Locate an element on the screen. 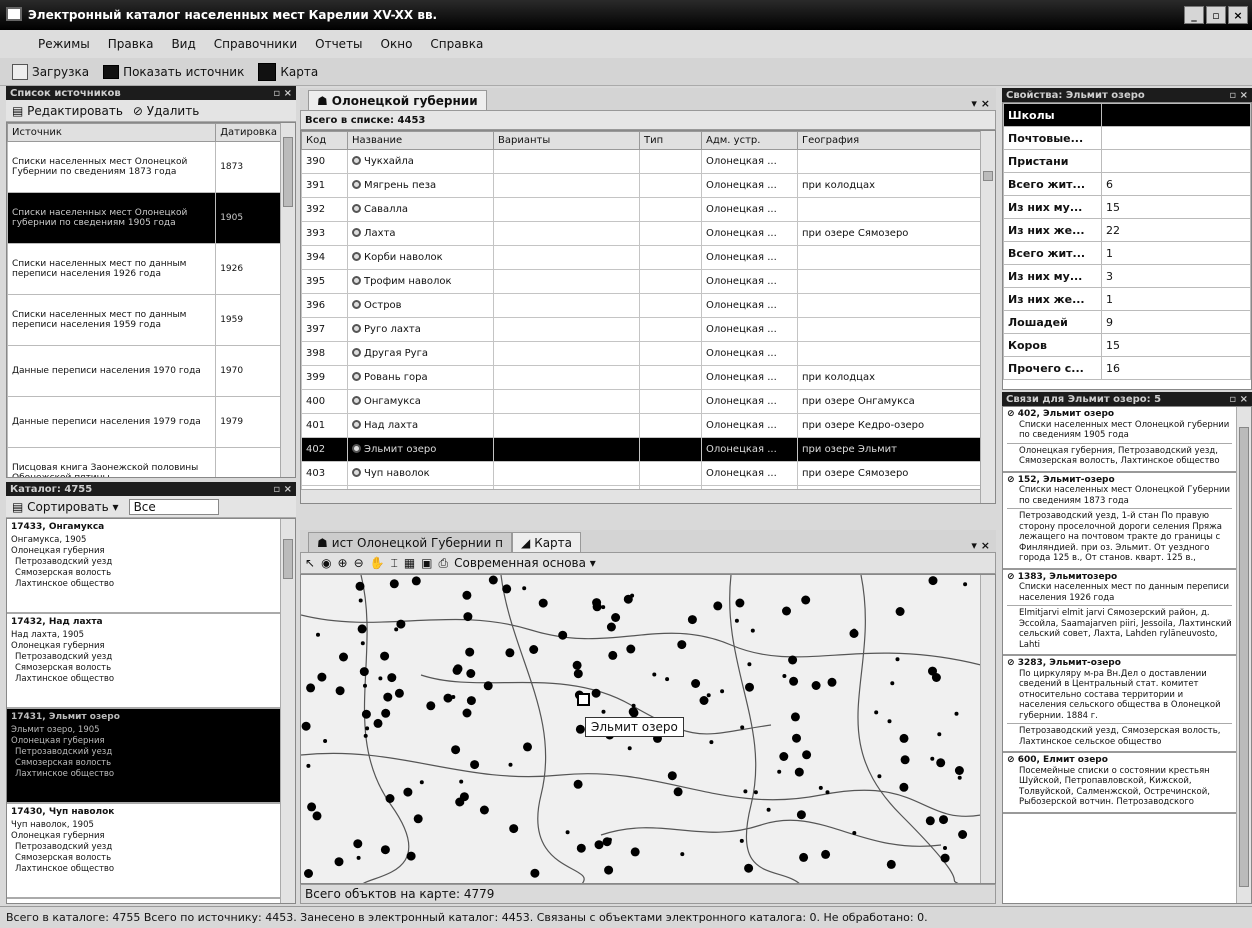 The image size is (1252, 928). grid-col-header: Варианты is located at coordinates (566, 140).